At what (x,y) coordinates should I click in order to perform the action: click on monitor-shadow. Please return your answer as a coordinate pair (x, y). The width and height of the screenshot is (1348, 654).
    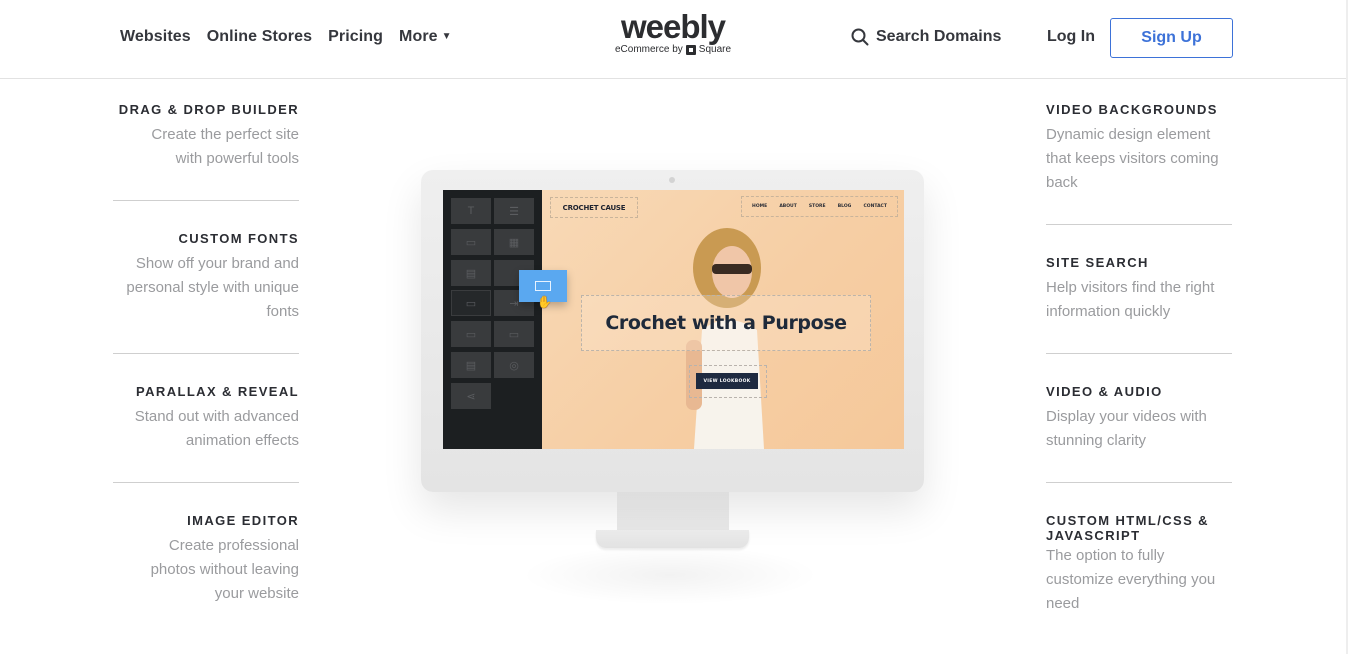
    Looking at the image, I should click on (670, 575).